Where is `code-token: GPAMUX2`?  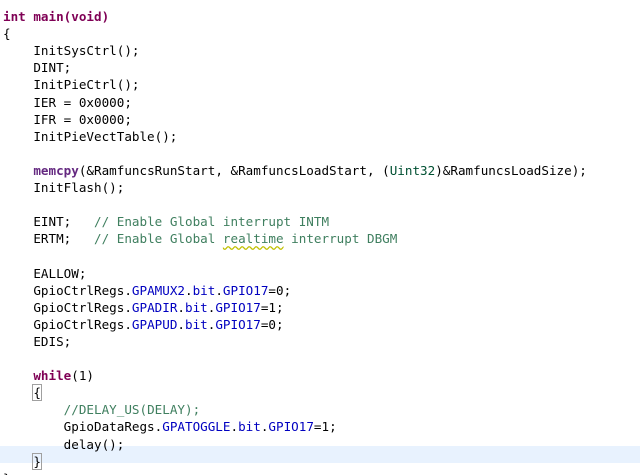 code-token: GPAMUX2 is located at coordinates (158, 290).